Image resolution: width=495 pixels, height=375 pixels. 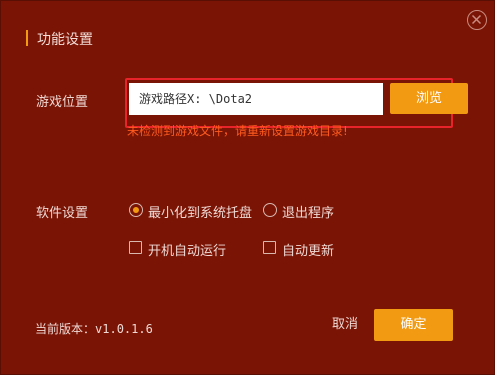 I want to click on title-accent-bar, so click(x=27, y=38).